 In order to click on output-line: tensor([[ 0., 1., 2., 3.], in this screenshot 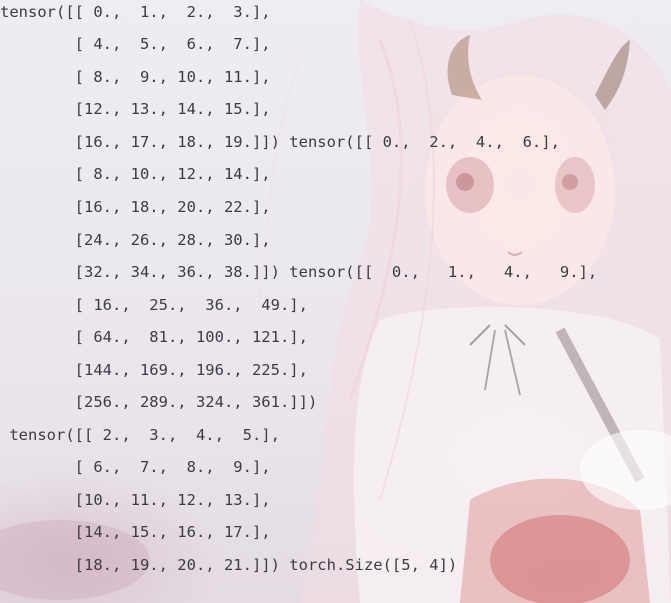, I will do `click(135, 12)`.